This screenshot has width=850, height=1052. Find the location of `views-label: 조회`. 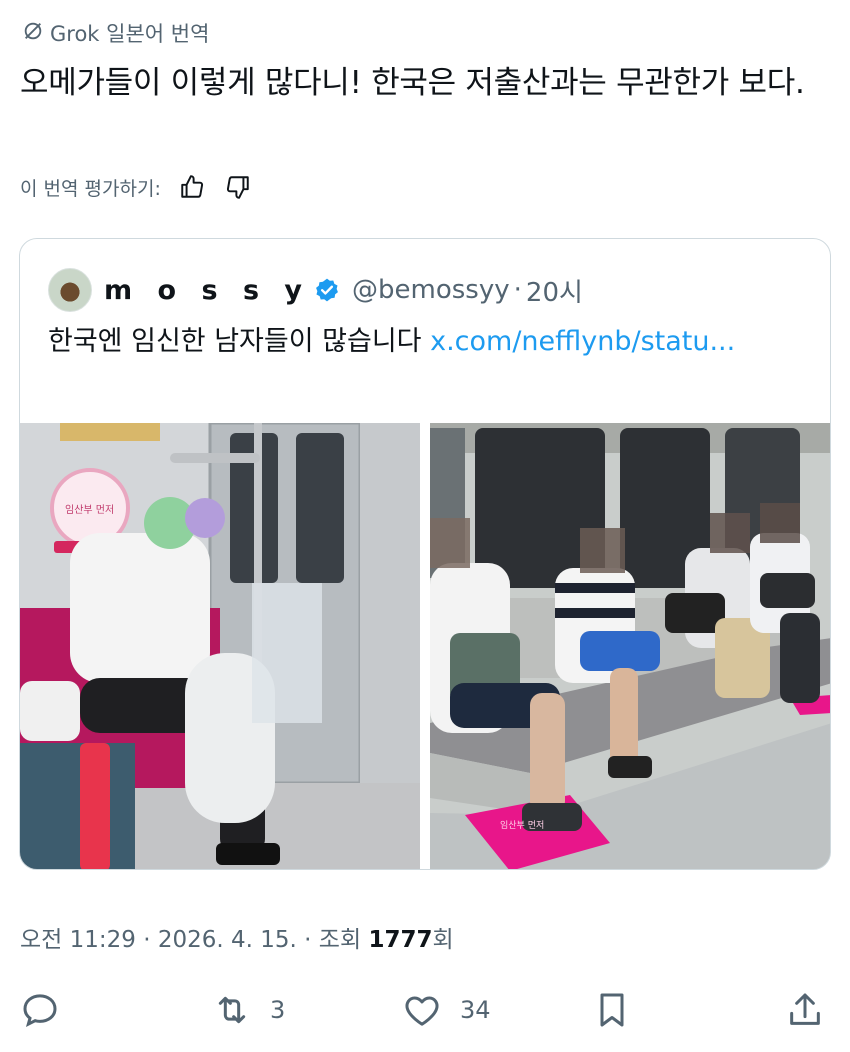

views-label: 조회 is located at coordinates (340, 940).